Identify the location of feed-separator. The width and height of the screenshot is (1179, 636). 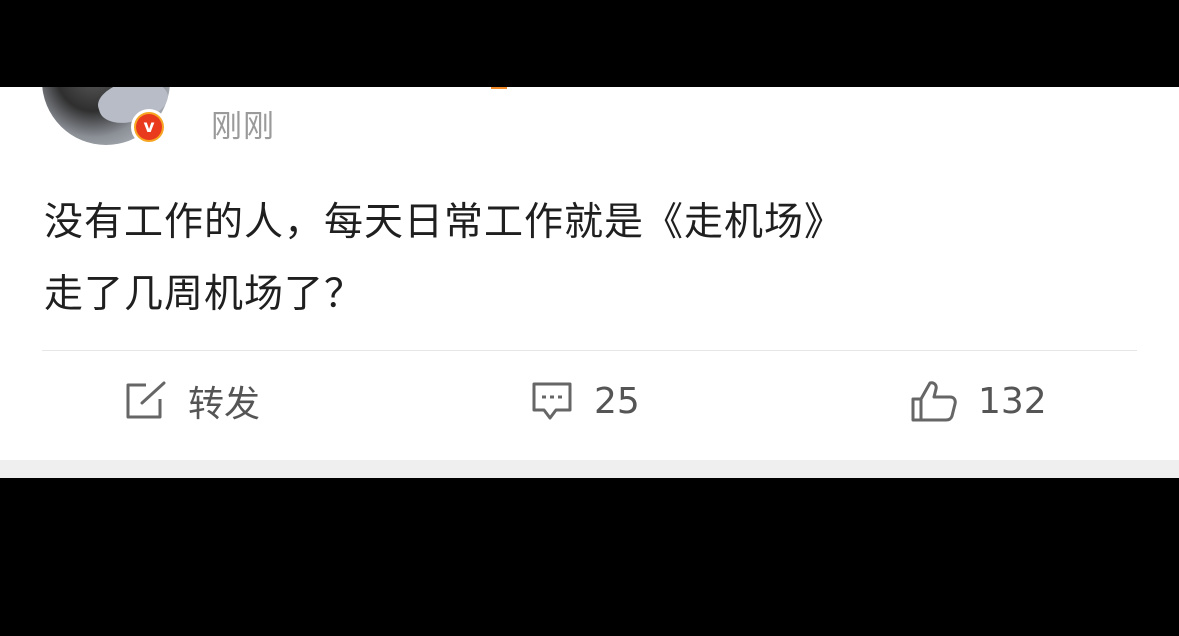
(589, 469).